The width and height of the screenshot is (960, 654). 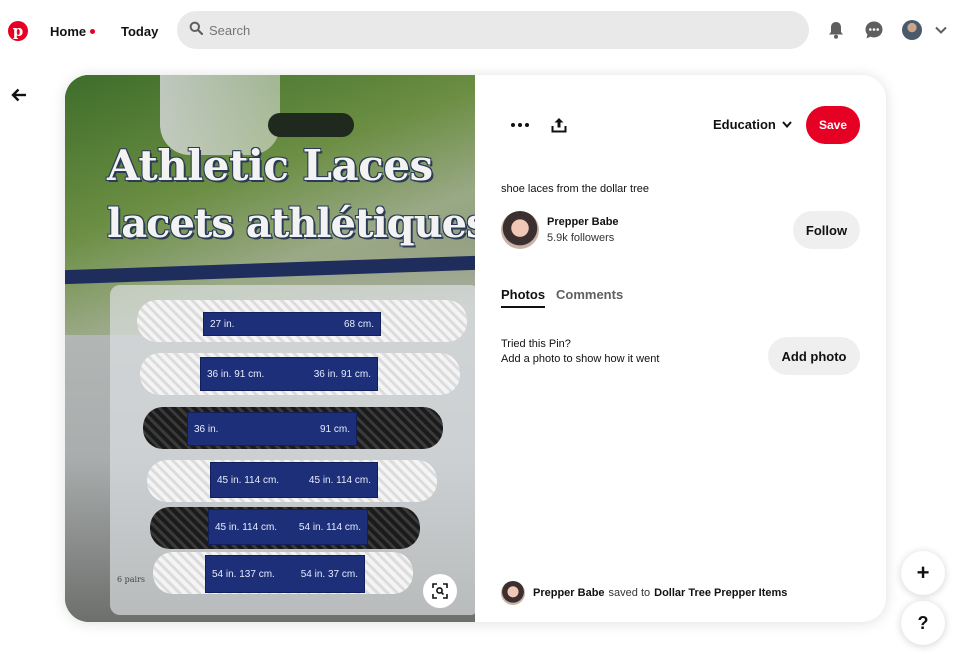 What do you see at coordinates (720, 593) in the screenshot?
I see `saved-board-link: Dollar Tree Prepper Items` at bounding box center [720, 593].